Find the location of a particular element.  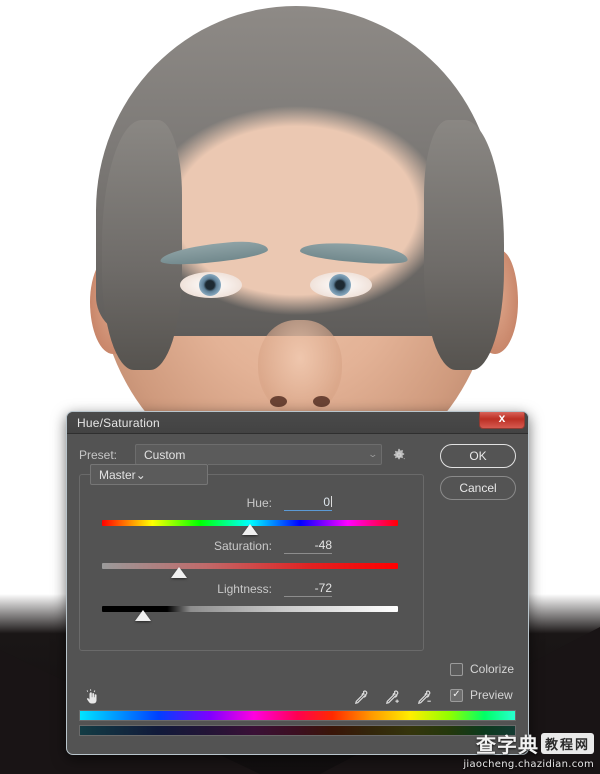

dialog-buttons: OK Cancel is located at coordinates (478, 472).